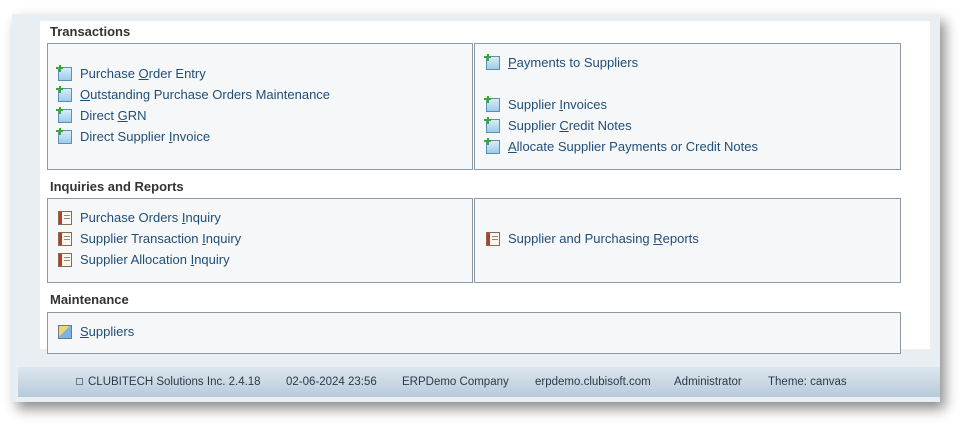 The height and width of the screenshot is (441, 972). Describe the element at coordinates (174, 382) in the screenshot. I see `footer-version-text: CLUBITECH Solutions Inc. 2.4.18` at that location.